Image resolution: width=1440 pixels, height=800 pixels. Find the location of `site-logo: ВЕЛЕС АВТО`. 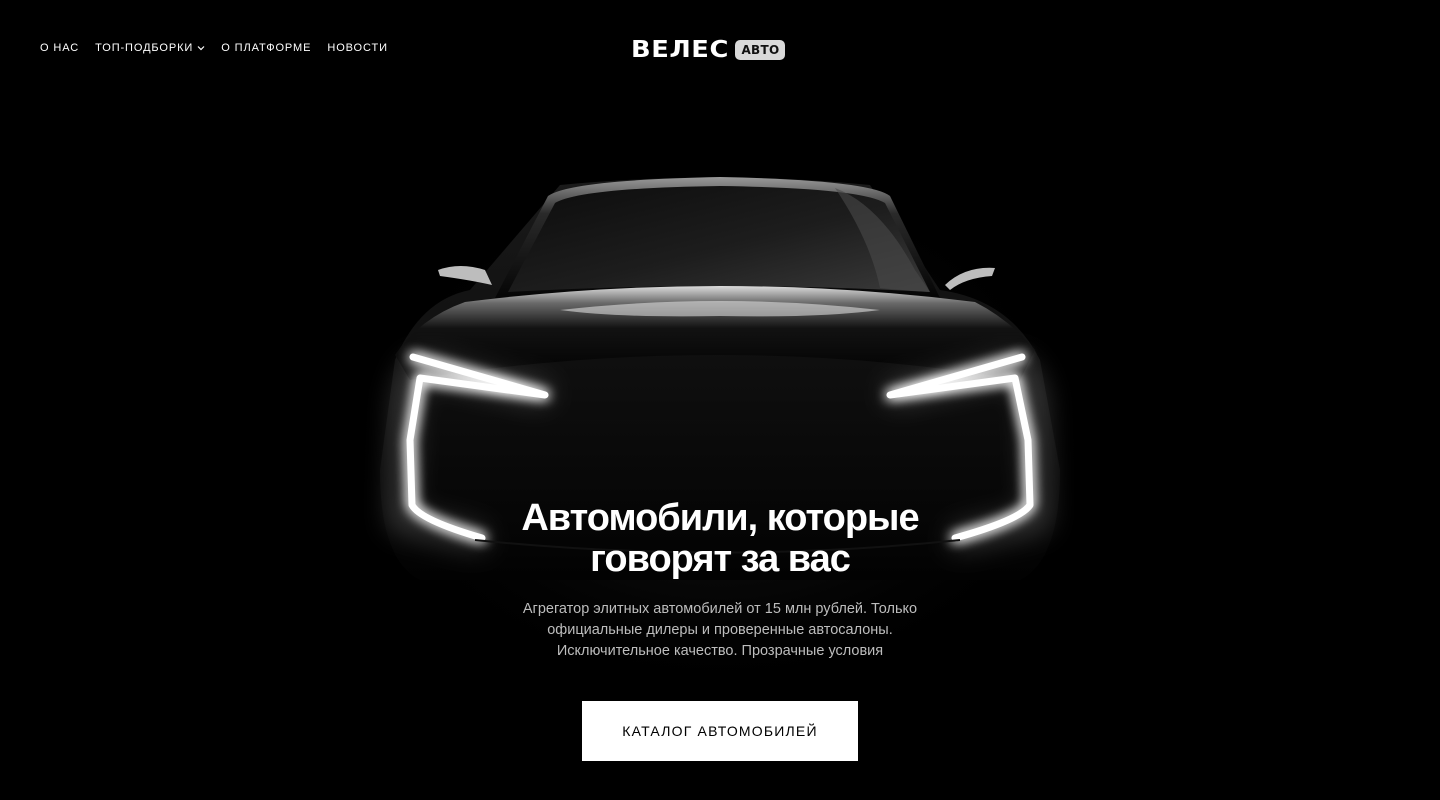

site-logo: ВЕЛЕС АВТО is located at coordinates (708, 50).